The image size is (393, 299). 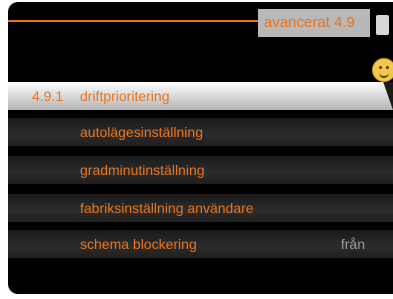 I want to click on menu-item-label: gradminutinställning, so click(x=142, y=170).